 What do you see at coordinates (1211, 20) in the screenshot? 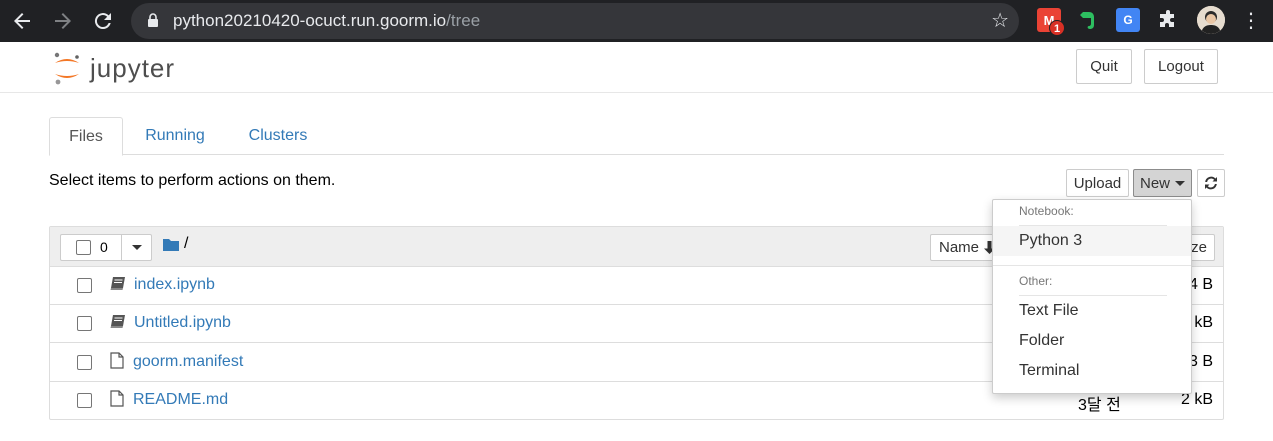
I see `profile-avatar` at bounding box center [1211, 20].